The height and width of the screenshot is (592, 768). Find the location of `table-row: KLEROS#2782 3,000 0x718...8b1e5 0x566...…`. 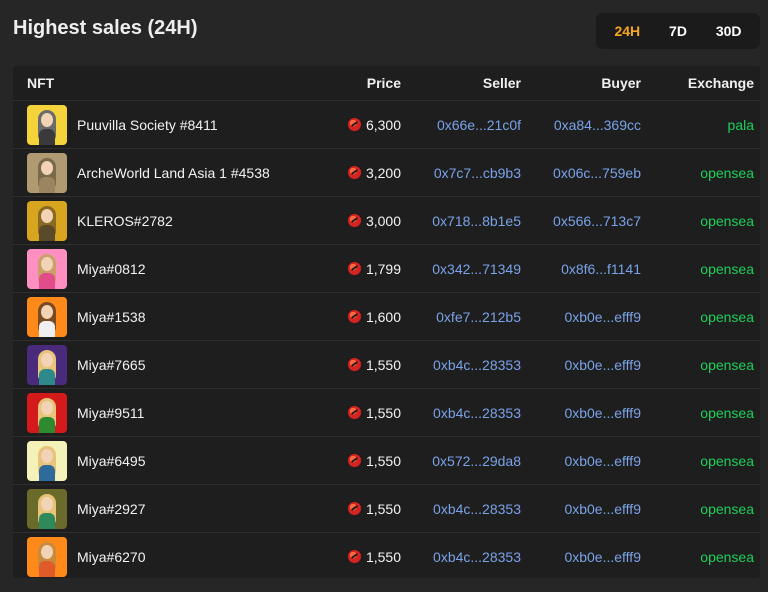

table-row: KLEROS#2782 3,000 0x718...8b1e5 0x566...… is located at coordinates (386, 221).